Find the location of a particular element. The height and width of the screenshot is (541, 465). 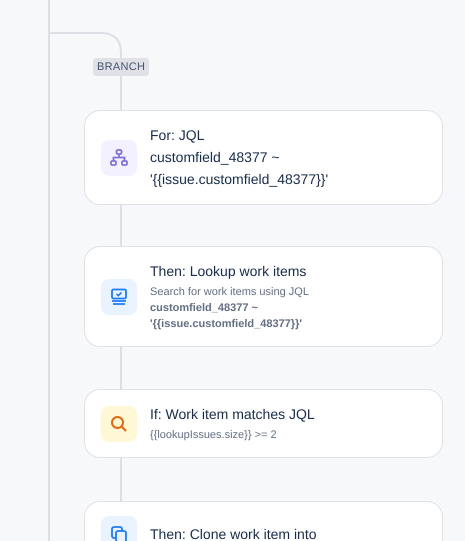

step-title: Then: Lookup work items is located at coordinates (229, 271).